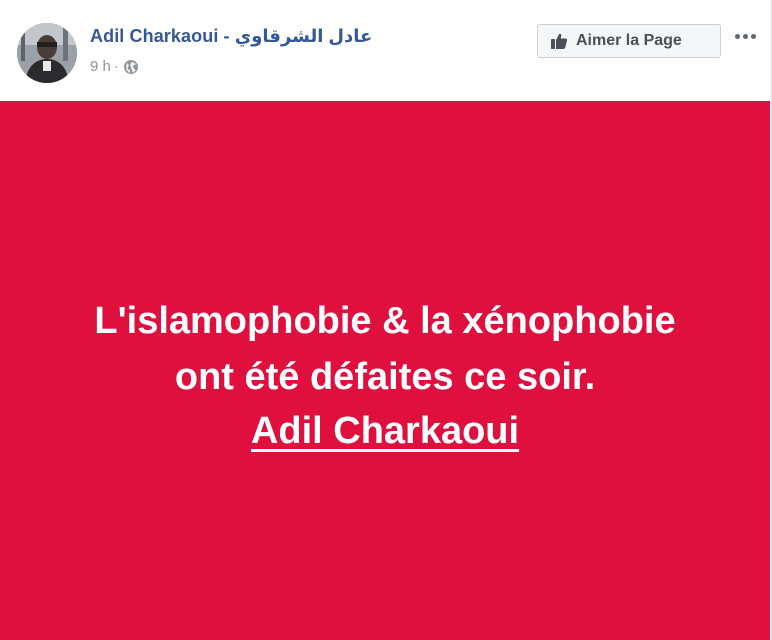 This screenshot has height=640, width=772. I want to click on more-options-icon, so click(745, 36).